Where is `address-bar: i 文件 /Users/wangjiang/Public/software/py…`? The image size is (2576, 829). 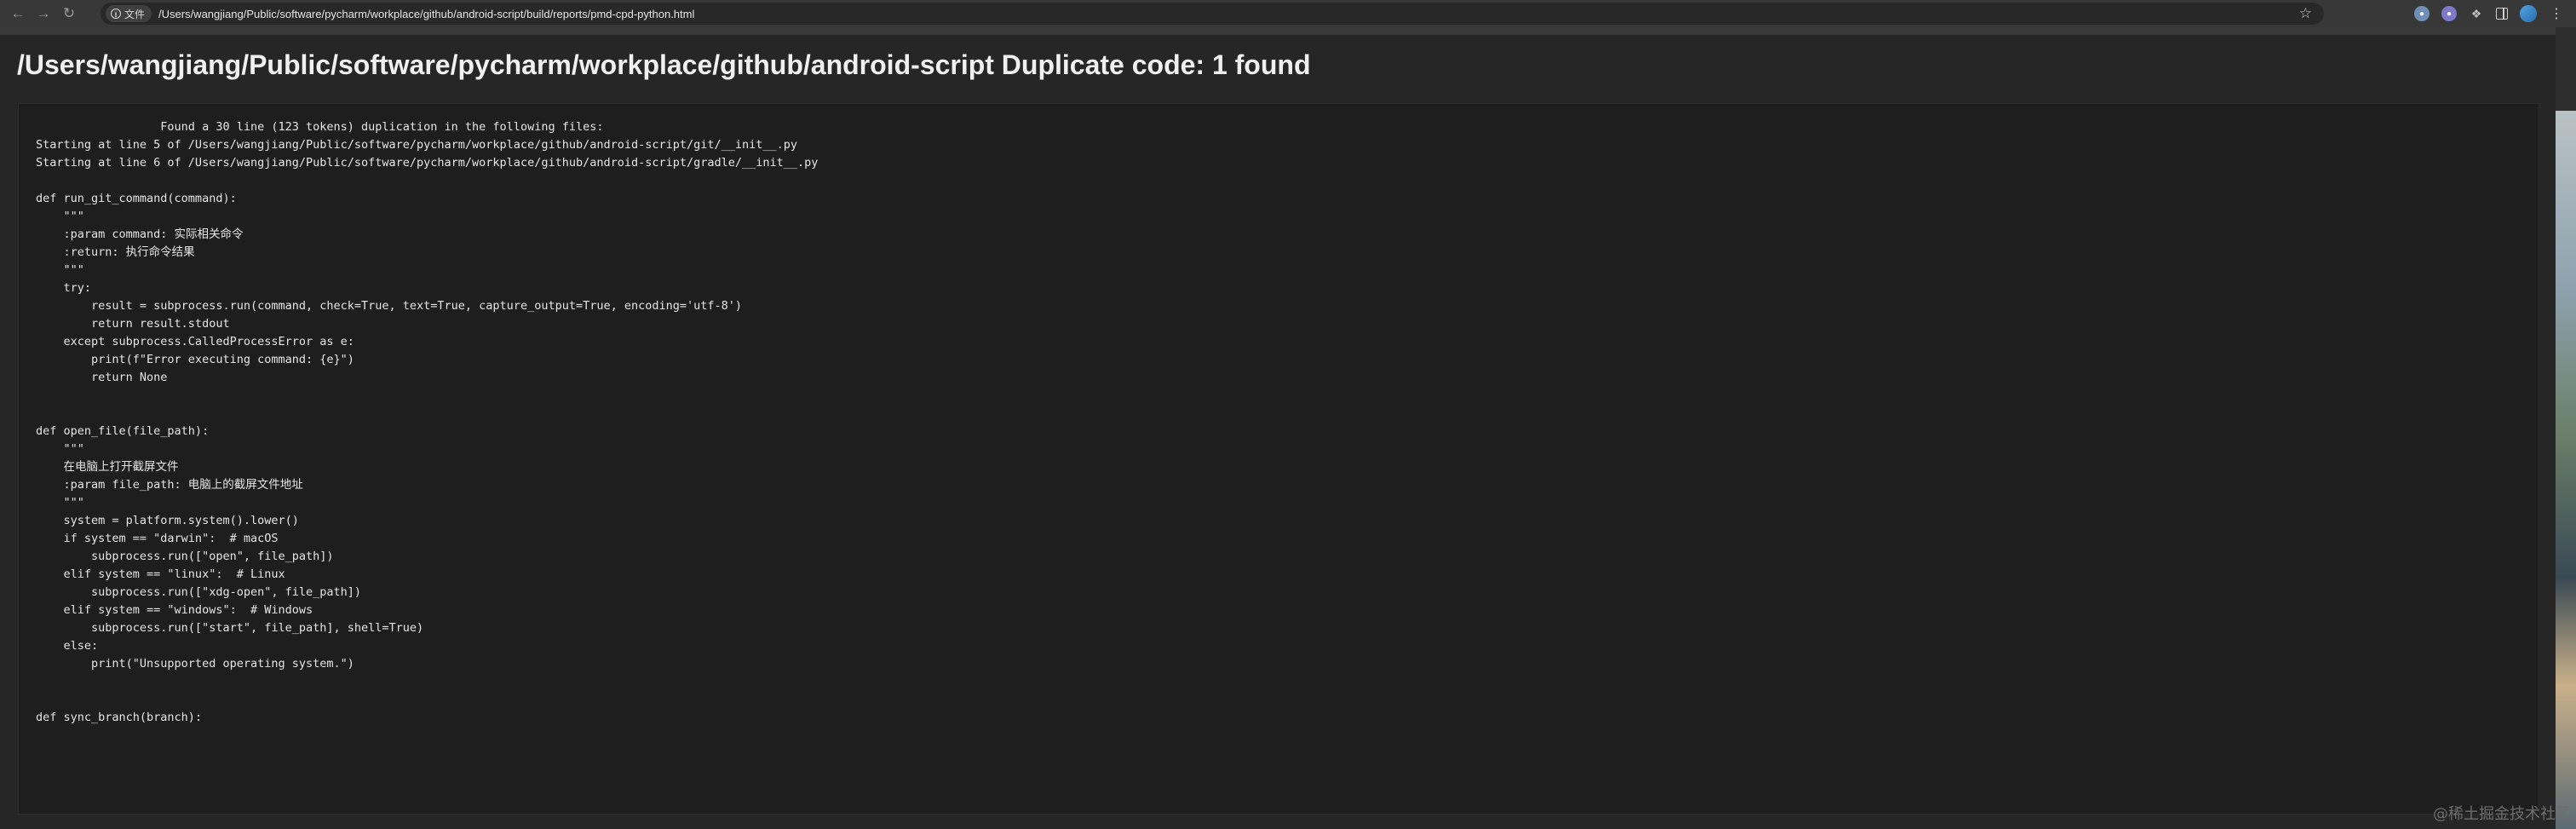 address-bar: i 文件 /Users/wangjiang/Public/software/py… is located at coordinates (1213, 14).